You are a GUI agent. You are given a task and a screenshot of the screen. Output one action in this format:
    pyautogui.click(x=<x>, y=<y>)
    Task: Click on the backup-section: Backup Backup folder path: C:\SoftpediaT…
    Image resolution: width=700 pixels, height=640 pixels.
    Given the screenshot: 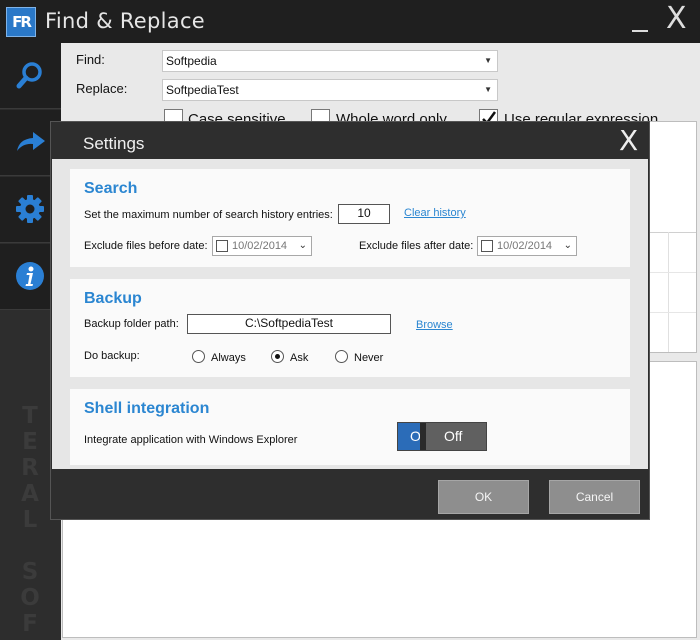 What is the action you would take?
    pyautogui.click(x=350, y=328)
    